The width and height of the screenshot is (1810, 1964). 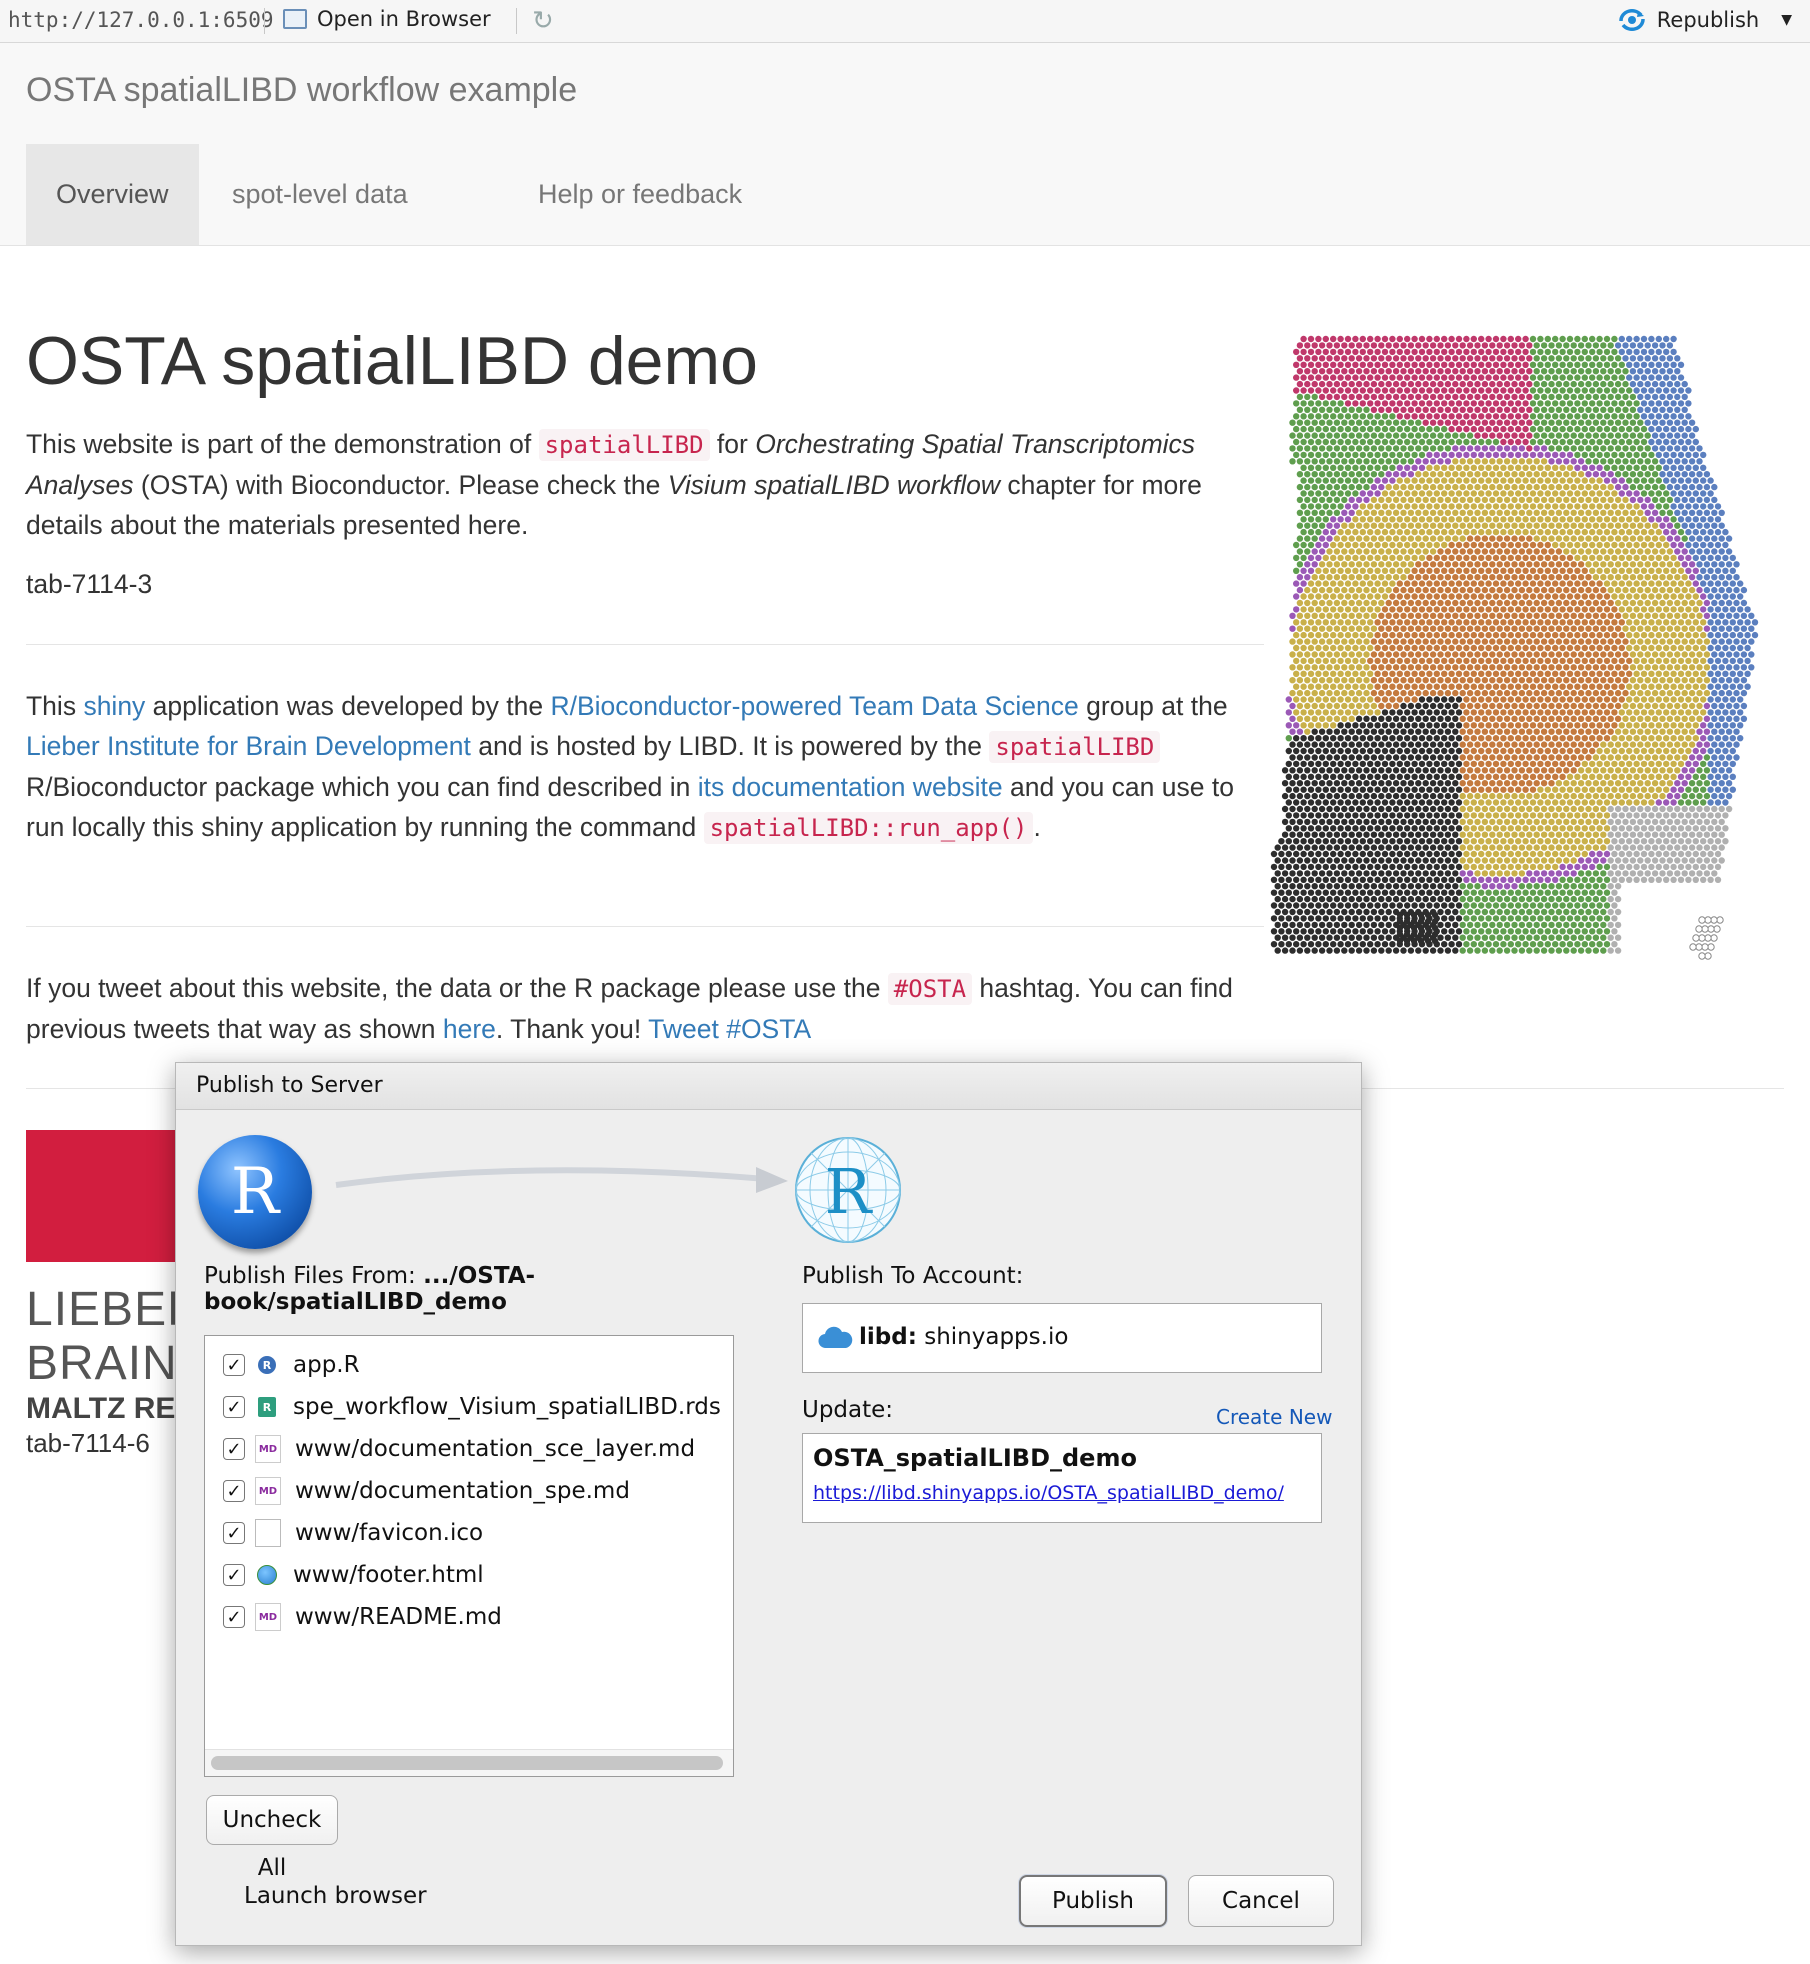 What do you see at coordinates (543, 21) in the screenshot?
I see `refresh-icon: ↻` at bounding box center [543, 21].